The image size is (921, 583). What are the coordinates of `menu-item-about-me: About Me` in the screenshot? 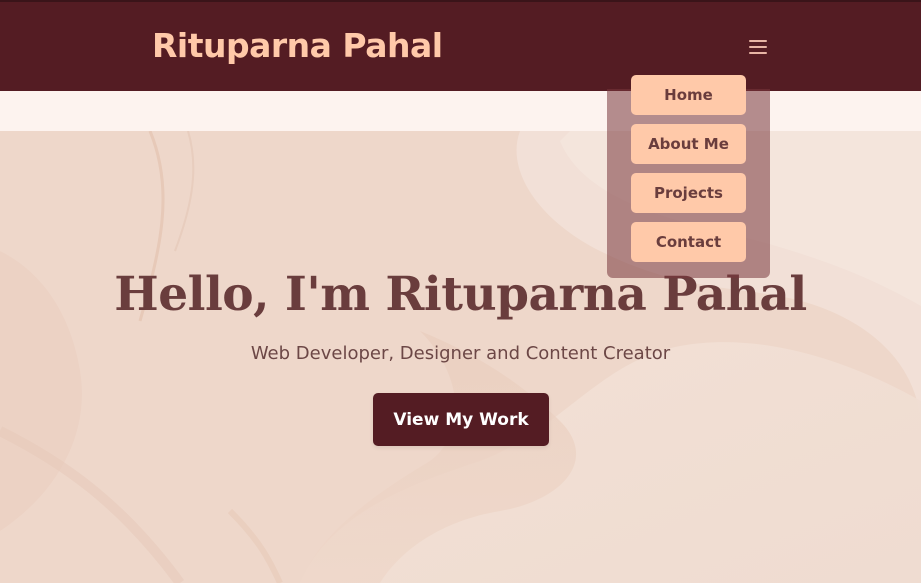 It's located at (688, 144).